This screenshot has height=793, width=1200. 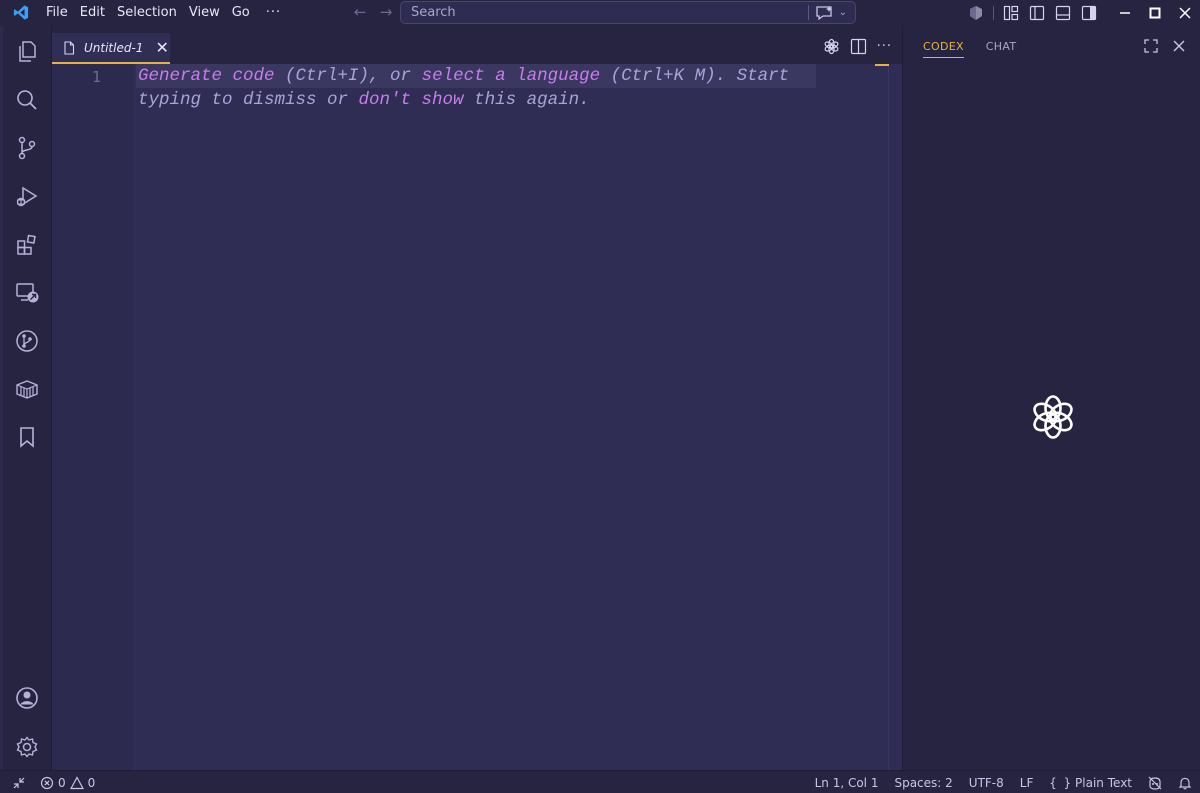 I want to click on line-gutter: 1, so click(x=92, y=417).